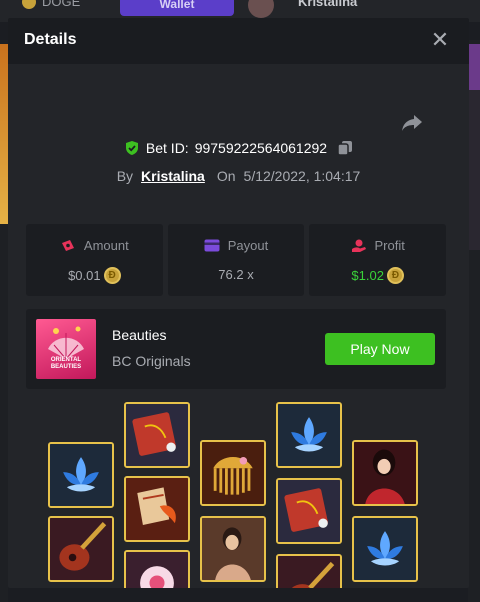  Describe the element at coordinates (106, 245) in the screenshot. I see `amount-label: Amount` at that location.